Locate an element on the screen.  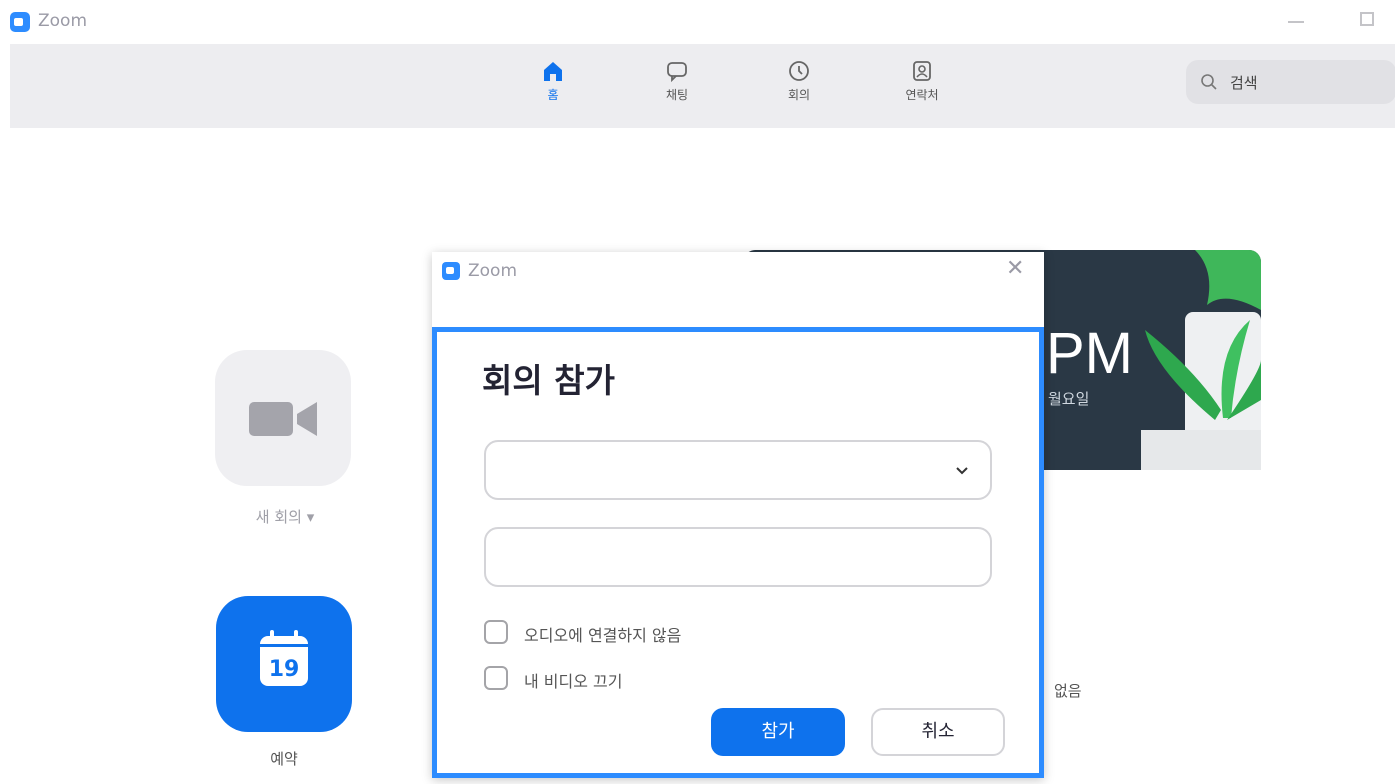
calendar-icon: 19 is located at coordinates (284, 658).